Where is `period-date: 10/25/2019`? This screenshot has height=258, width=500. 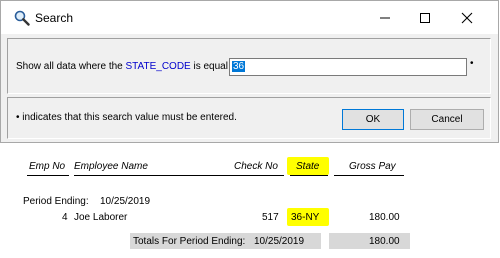 period-date: 10/25/2019 is located at coordinates (125, 201).